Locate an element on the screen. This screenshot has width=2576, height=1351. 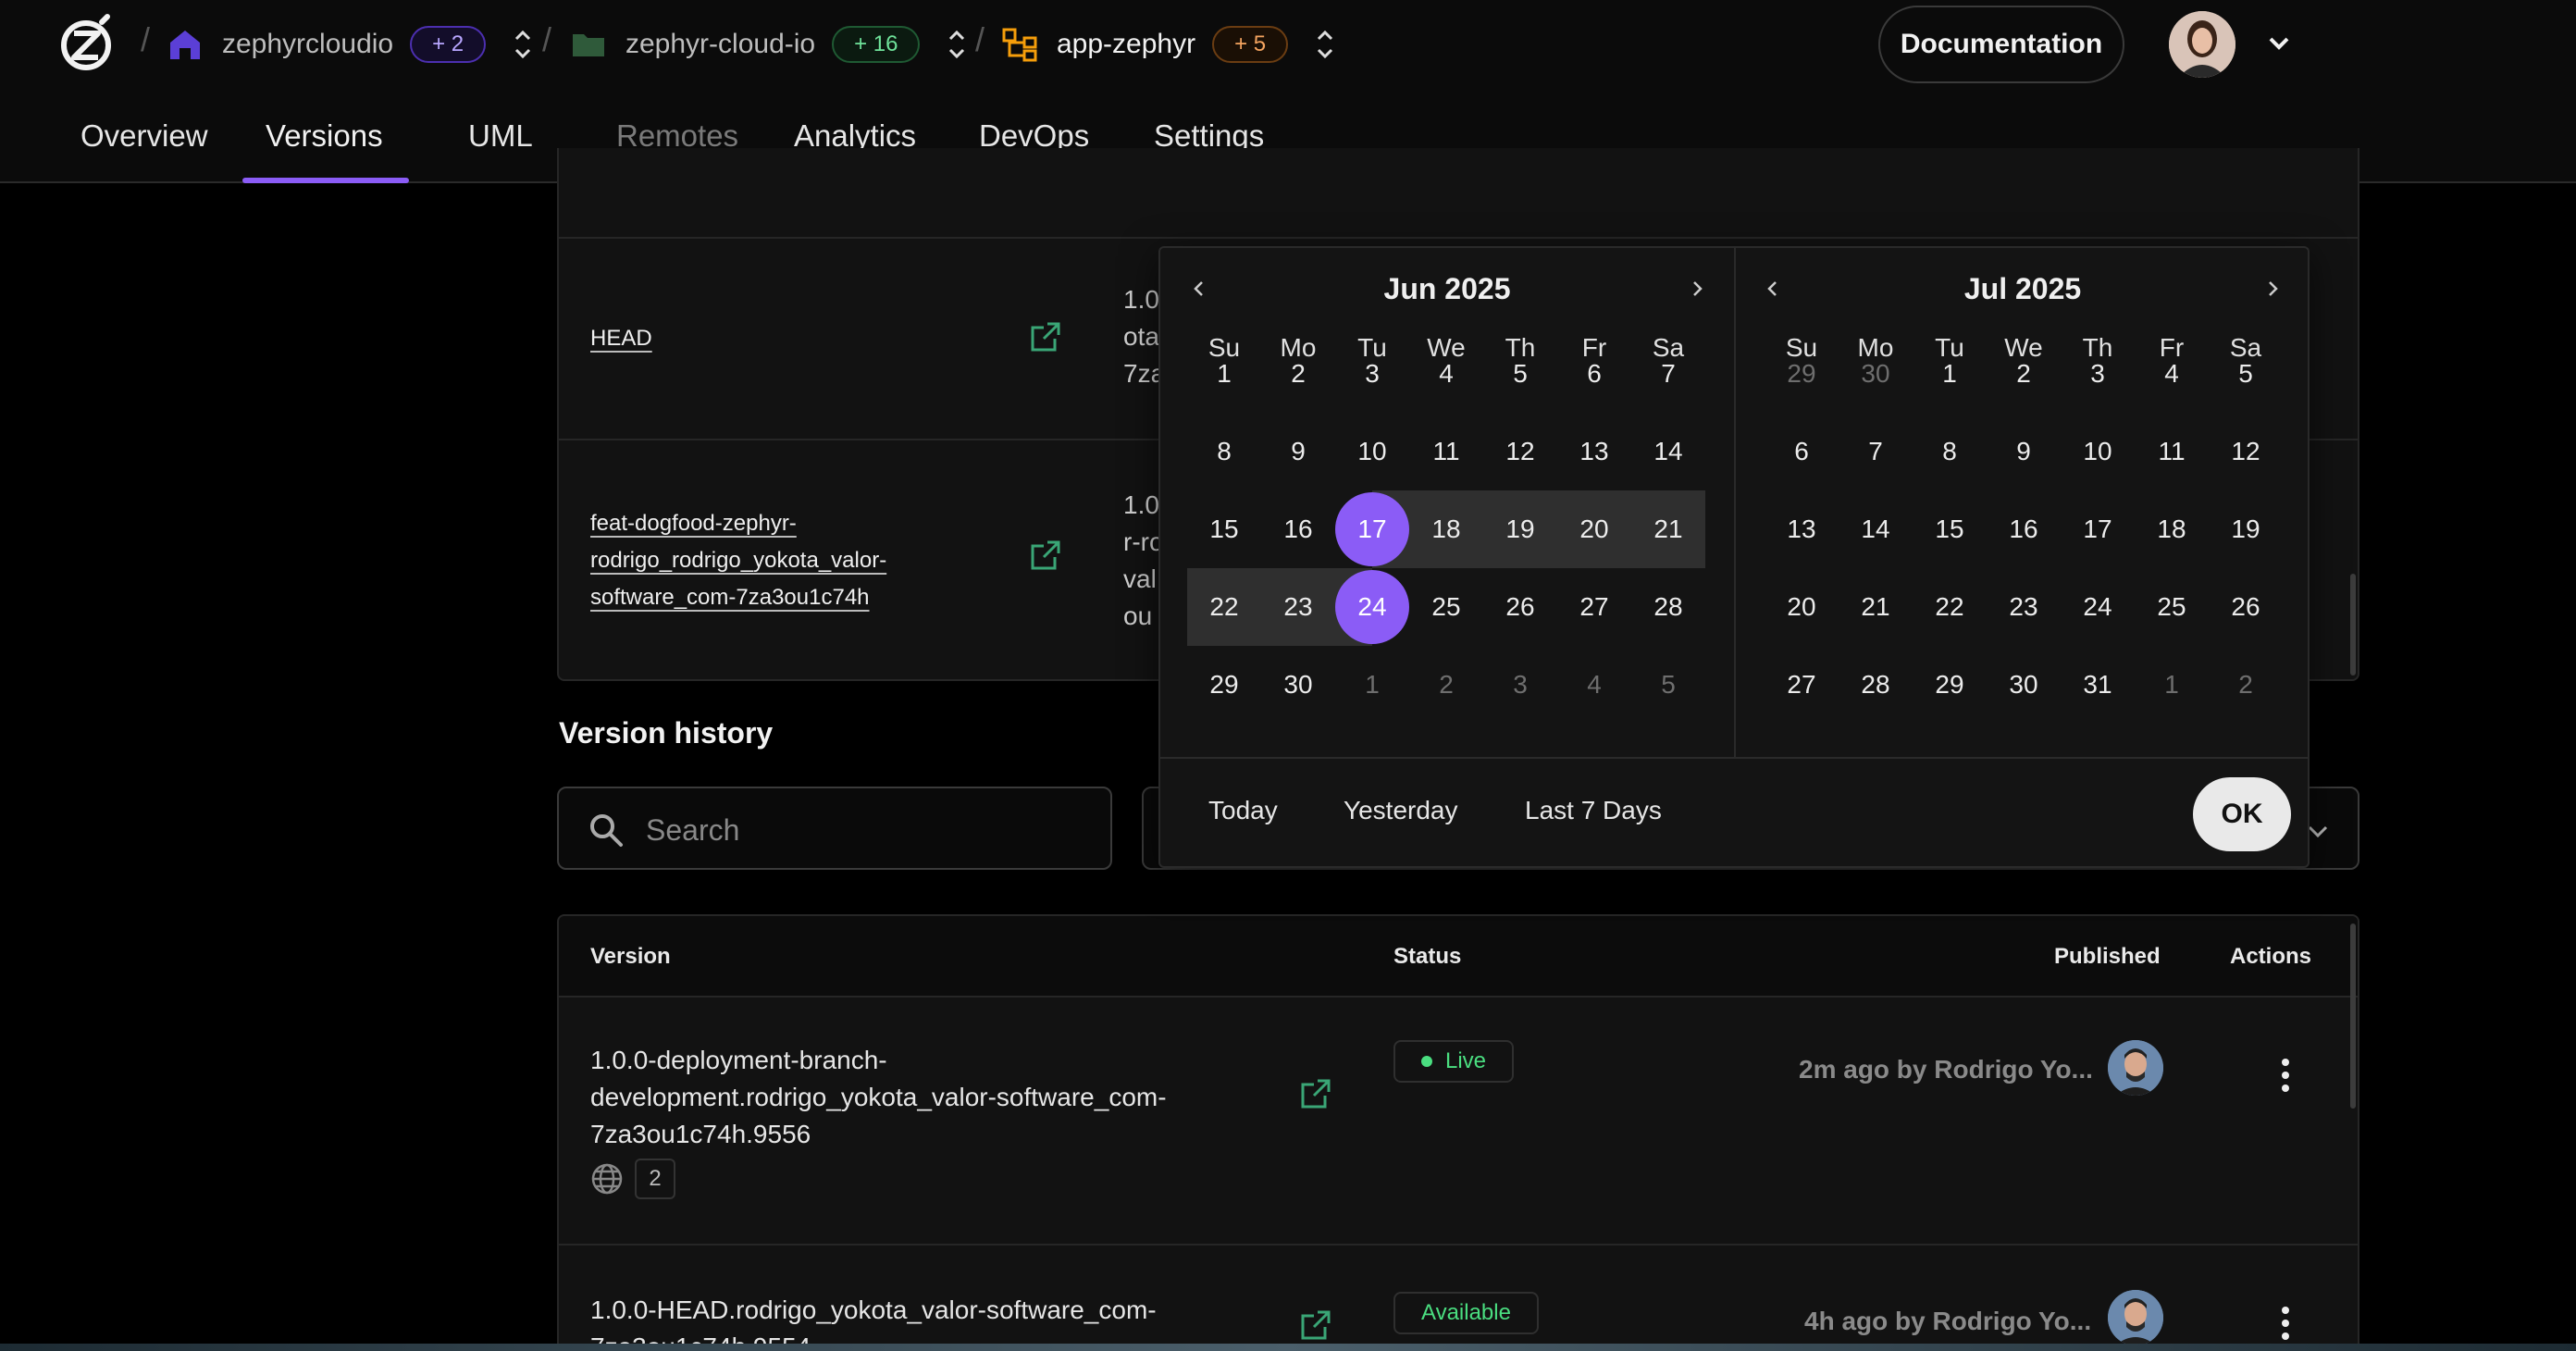
zephyr-logo-icon is located at coordinates (86, 43).